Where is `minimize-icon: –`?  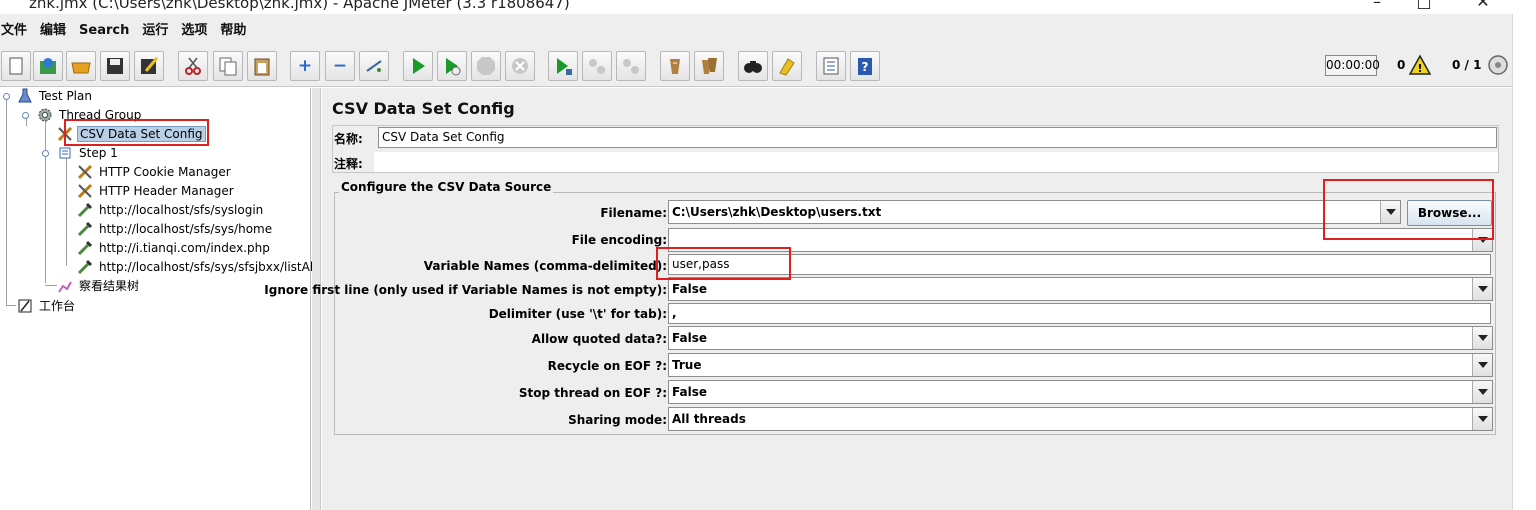 minimize-icon: – is located at coordinates (1377, 5).